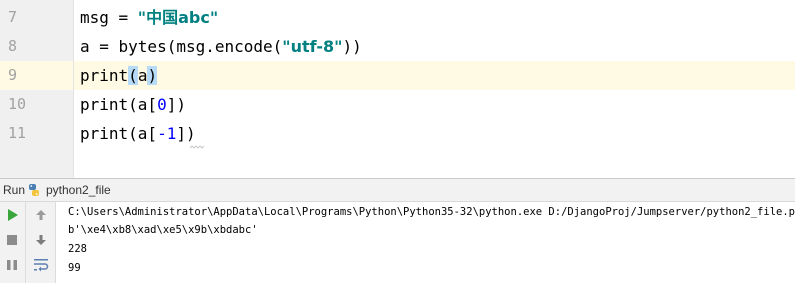 This screenshot has height=283, width=795. Describe the element at coordinates (41, 215) in the screenshot. I see `up-icon` at that location.